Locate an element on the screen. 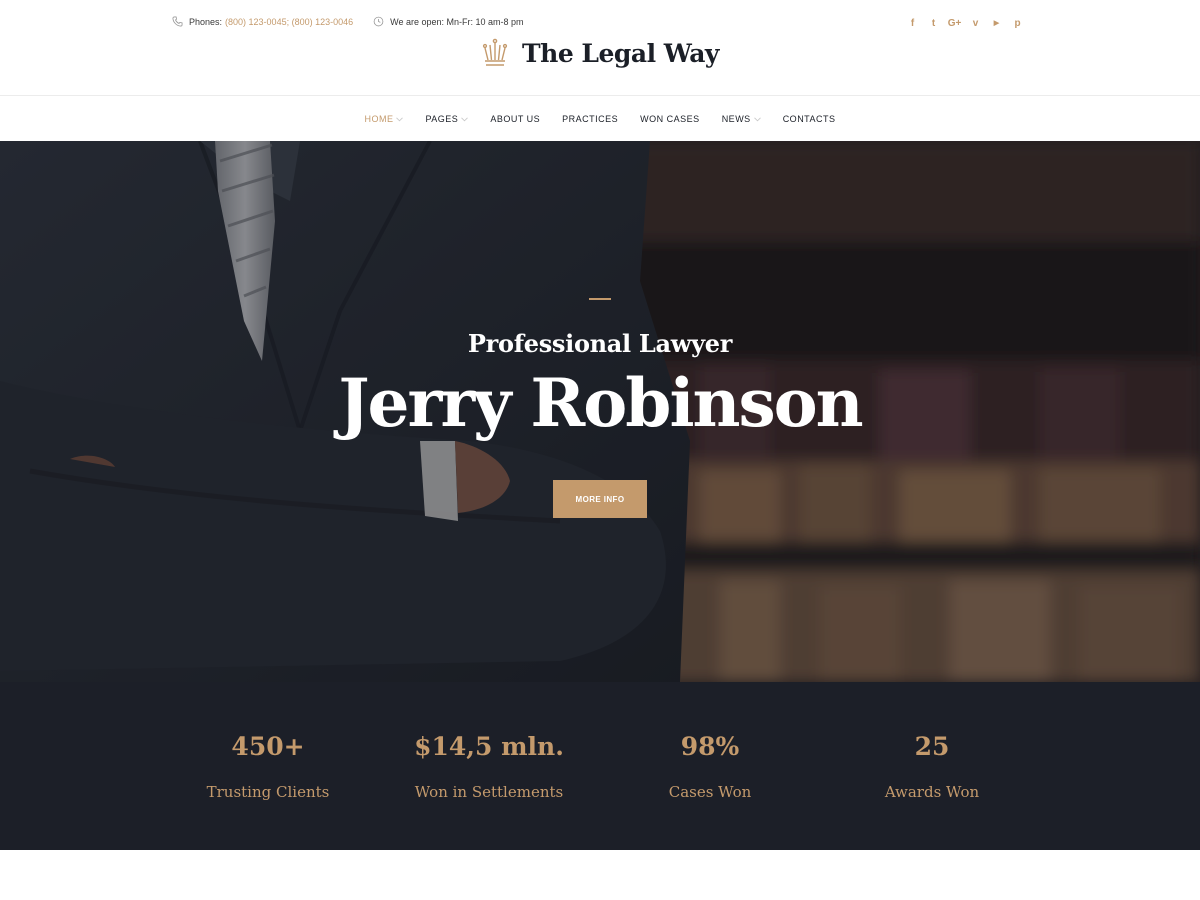 The image size is (1200, 900). stat-awards-won: 25 Awards Won is located at coordinates (932, 766).